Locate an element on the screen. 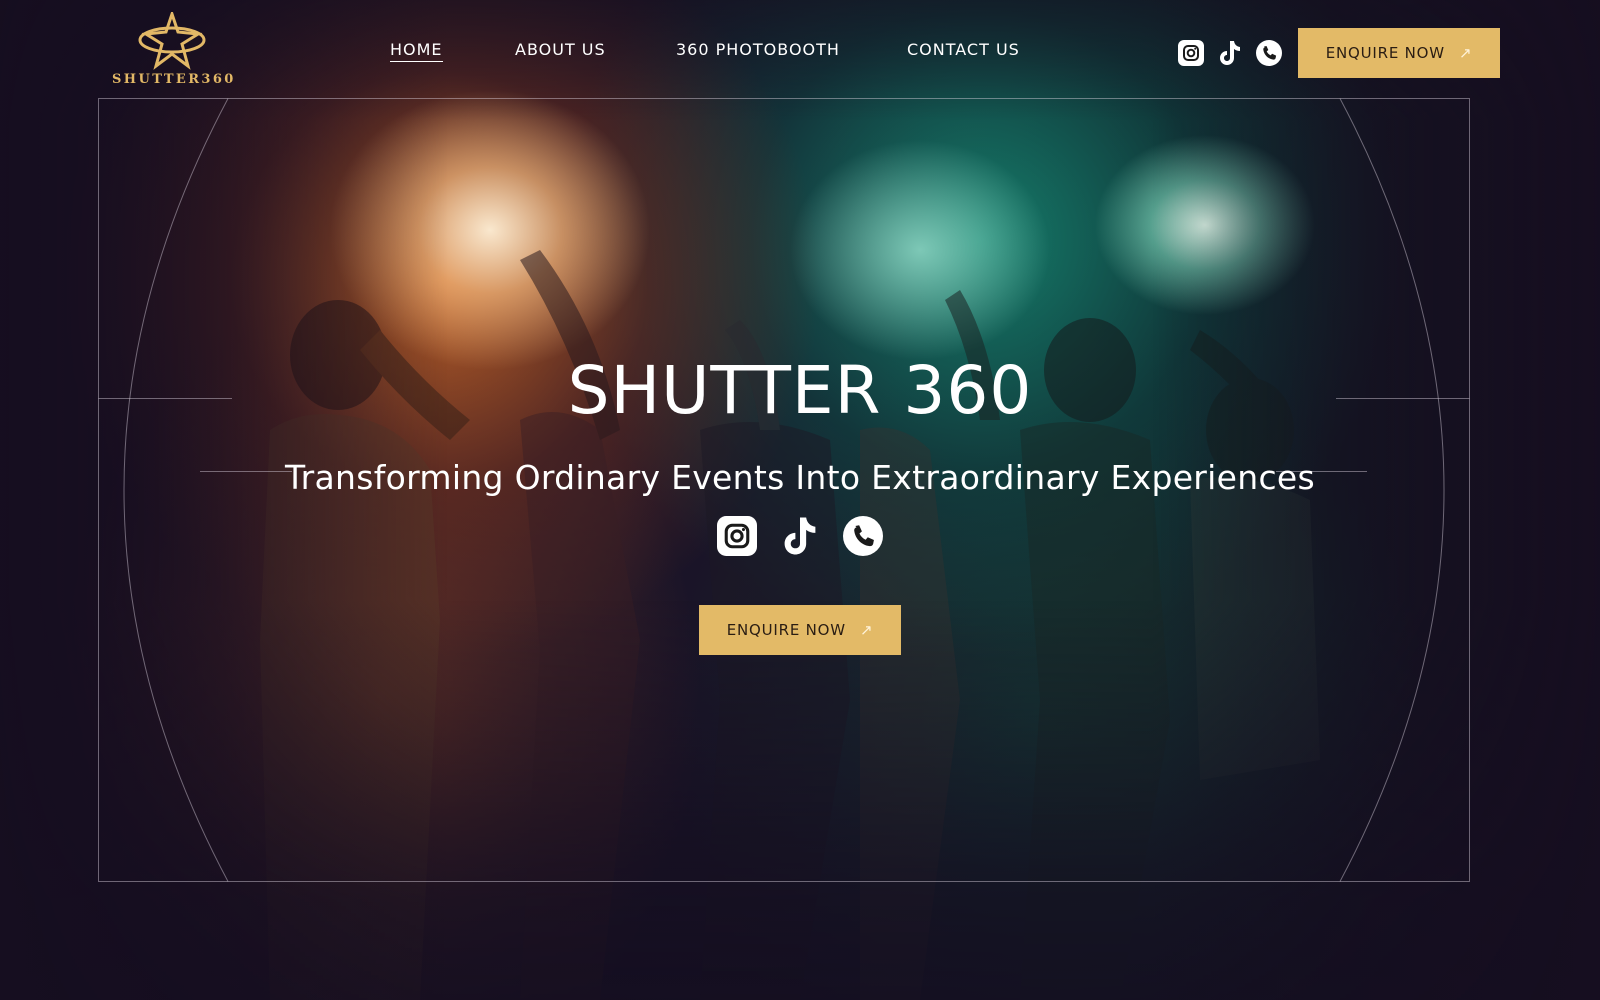 This screenshot has width=1600, height=1000. header-enquire-now-button: ENQUIRE NOW ↗ is located at coordinates (1399, 53).